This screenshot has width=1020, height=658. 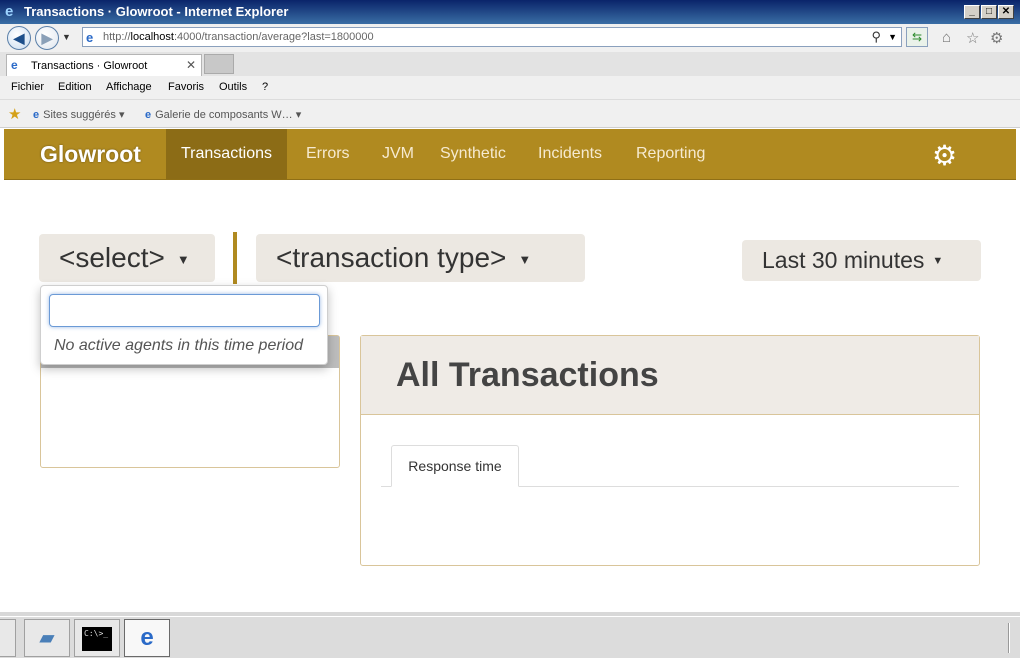 I want to click on favorites-star-icon: ☆, so click(x=972, y=38).